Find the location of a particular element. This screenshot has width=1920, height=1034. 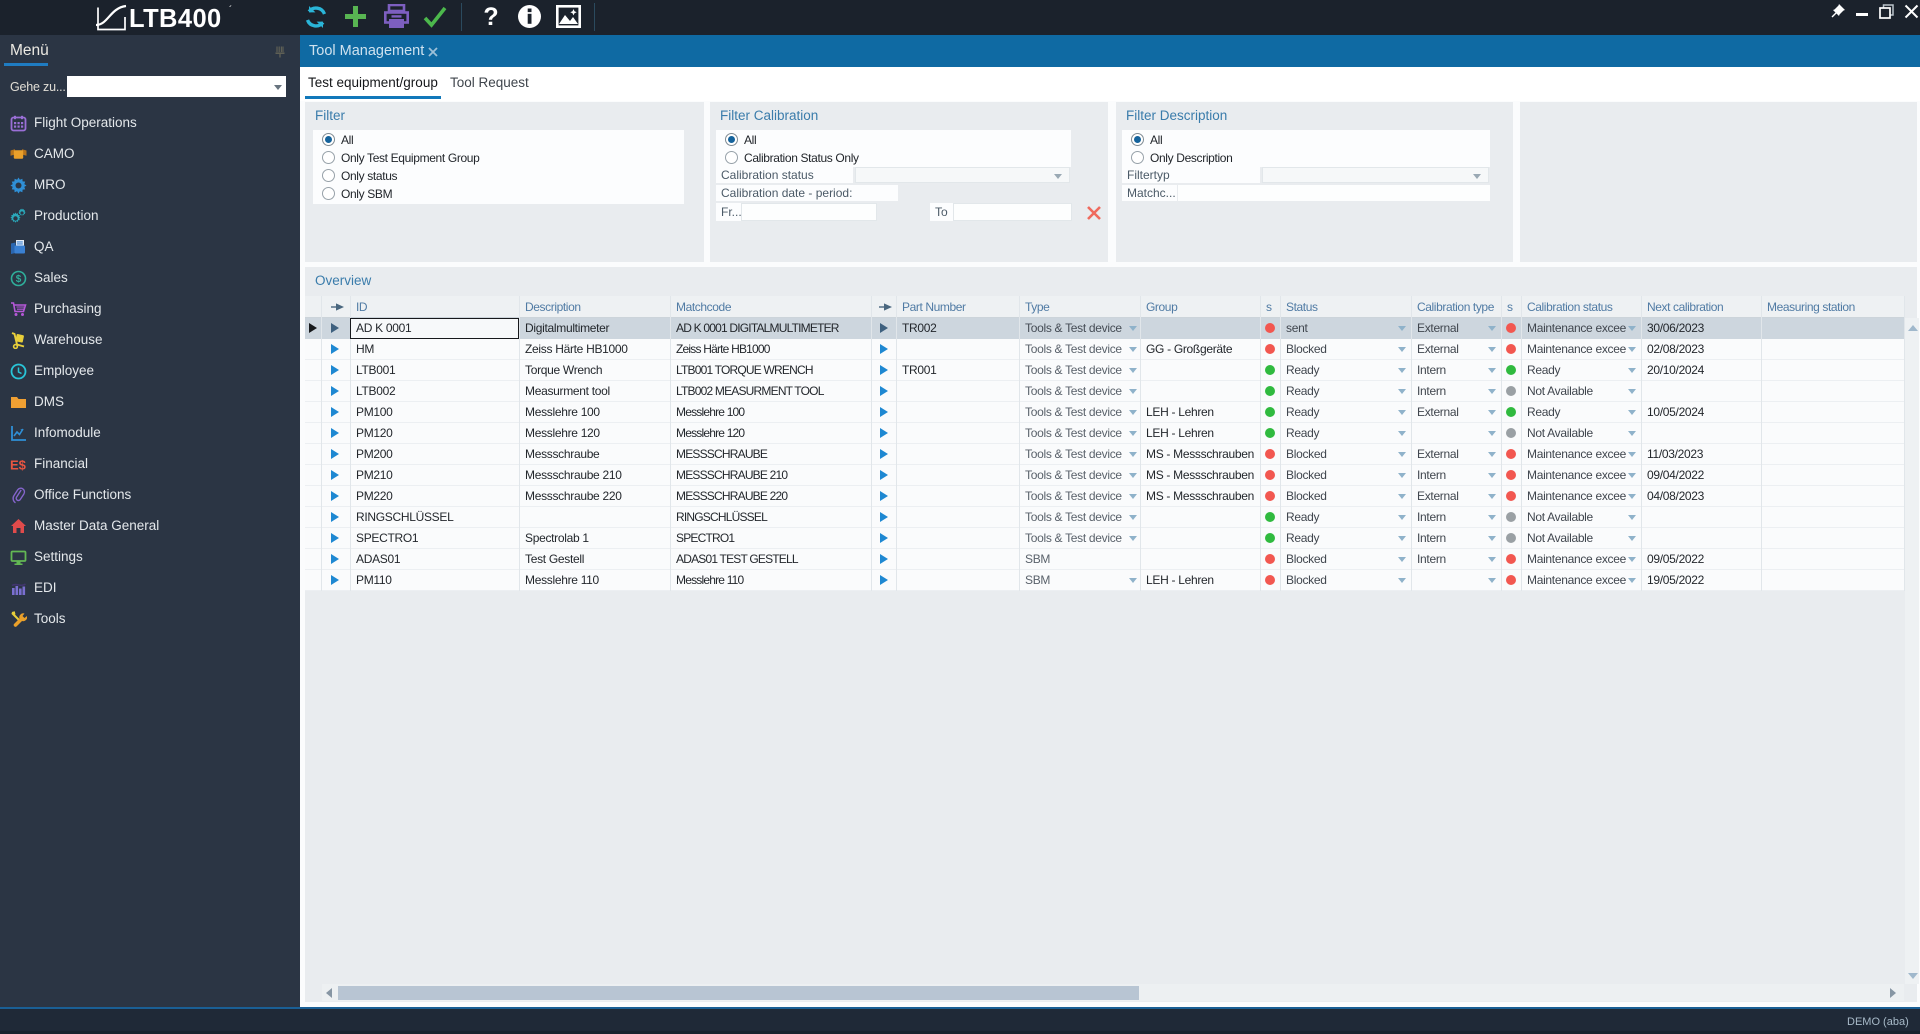

svg-text: LTB400 is located at coordinates (175, 18).